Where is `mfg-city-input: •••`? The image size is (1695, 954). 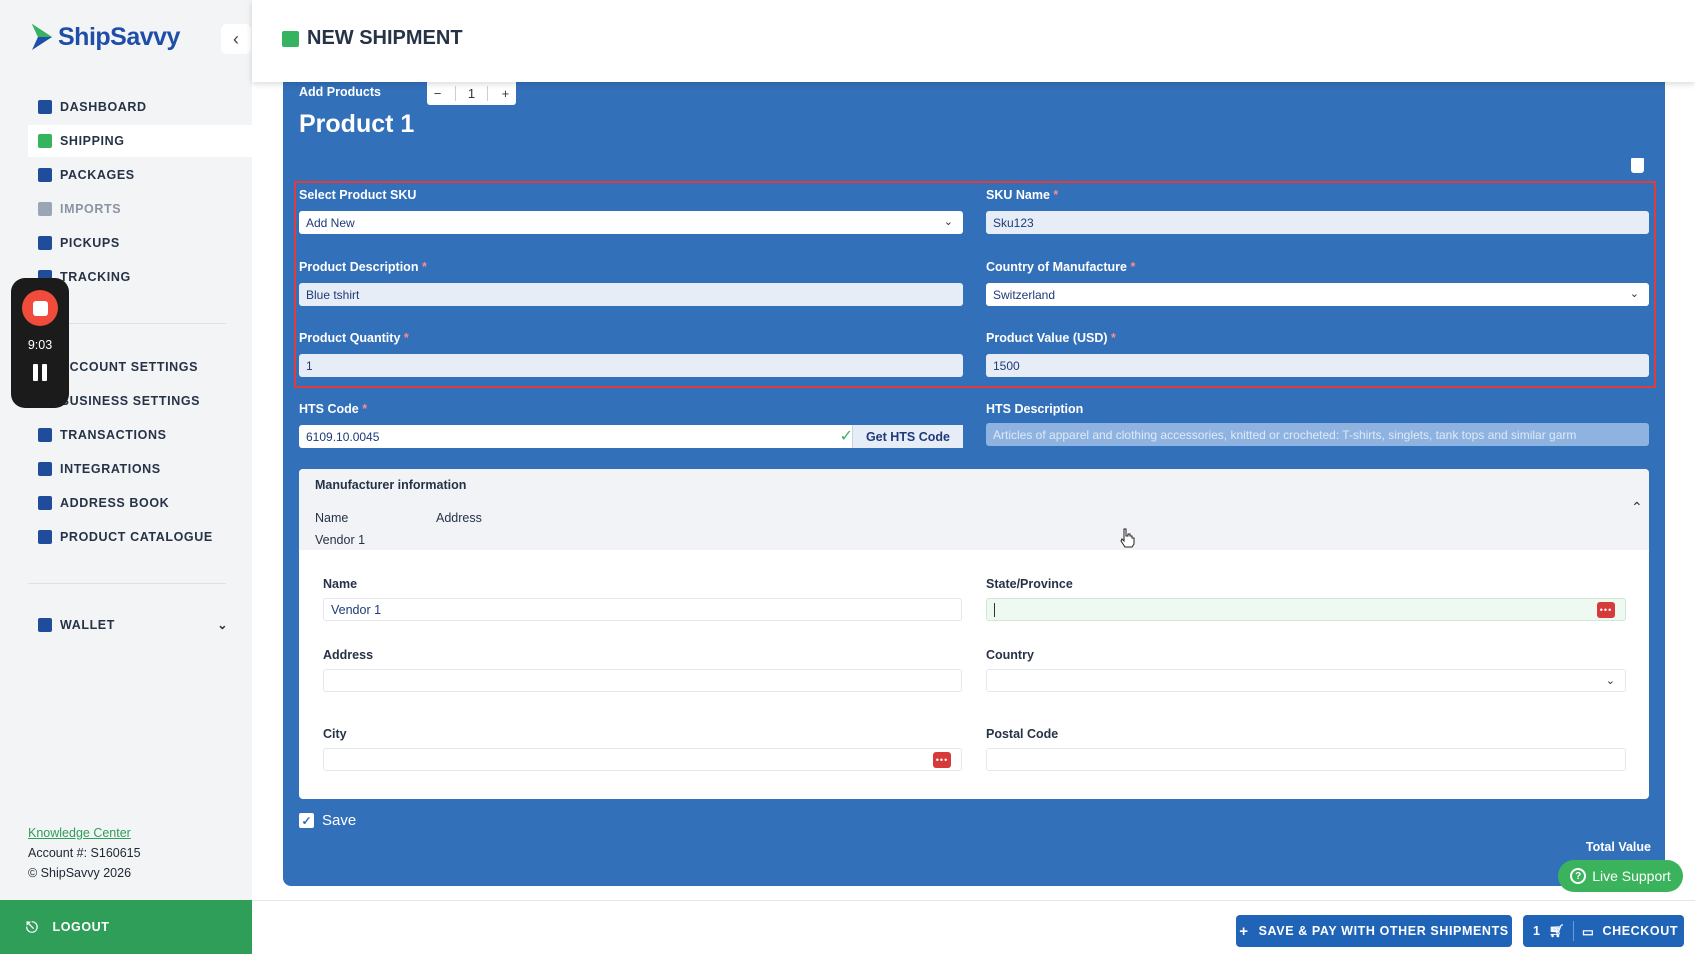 mfg-city-input: ••• is located at coordinates (642, 759).